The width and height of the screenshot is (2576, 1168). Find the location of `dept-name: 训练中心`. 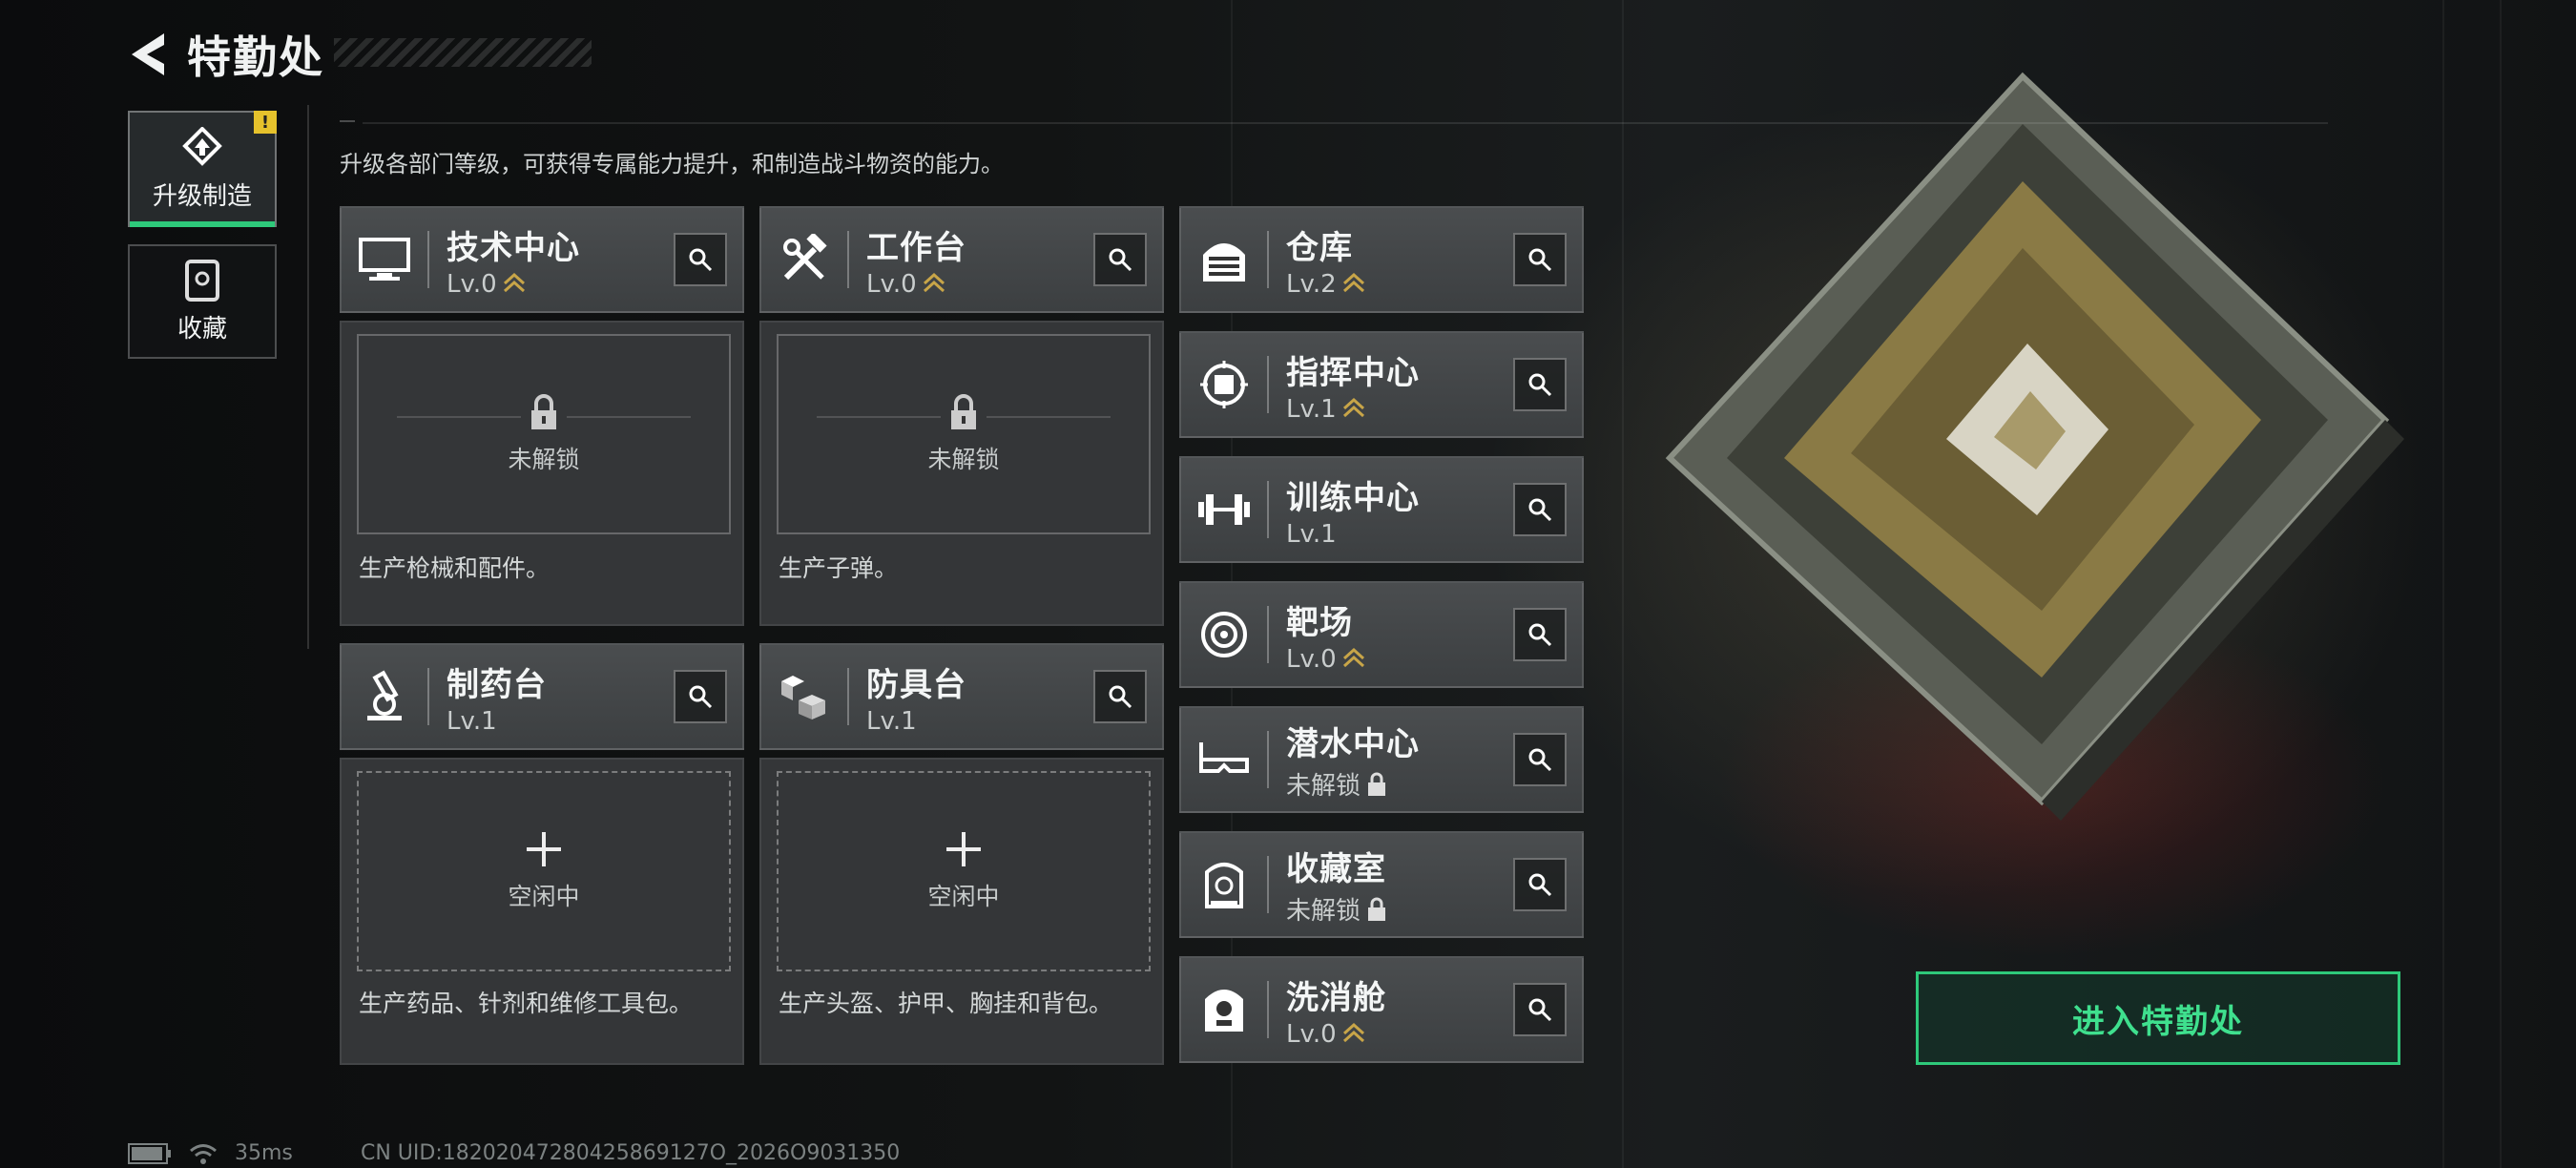

dept-name: 训练中心 is located at coordinates (1353, 497).